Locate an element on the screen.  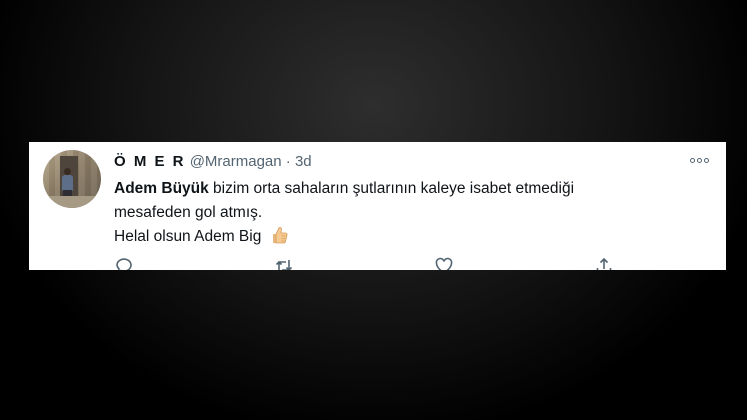
tweet-header: Ö M E R @Mrarmagan · 3d is located at coordinates (213, 162).